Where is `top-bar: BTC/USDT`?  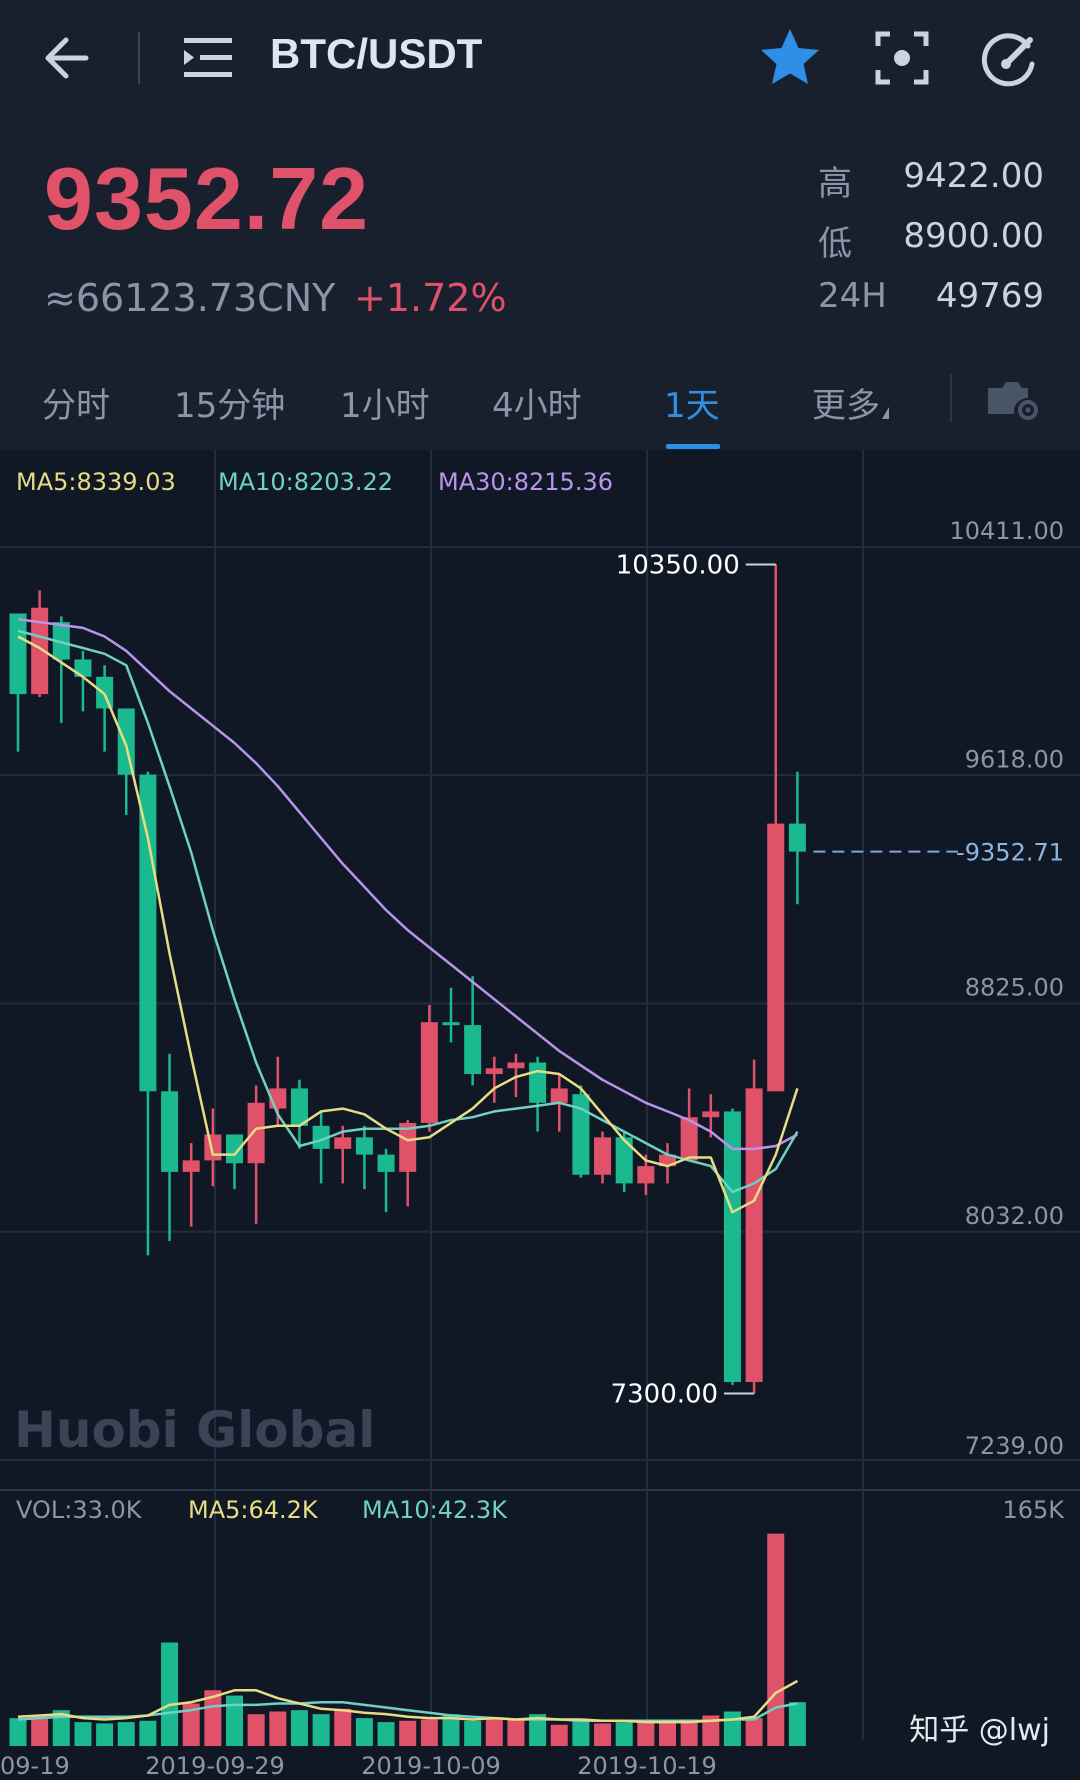 top-bar: BTC/USDT is located at coordinates (540, 60).